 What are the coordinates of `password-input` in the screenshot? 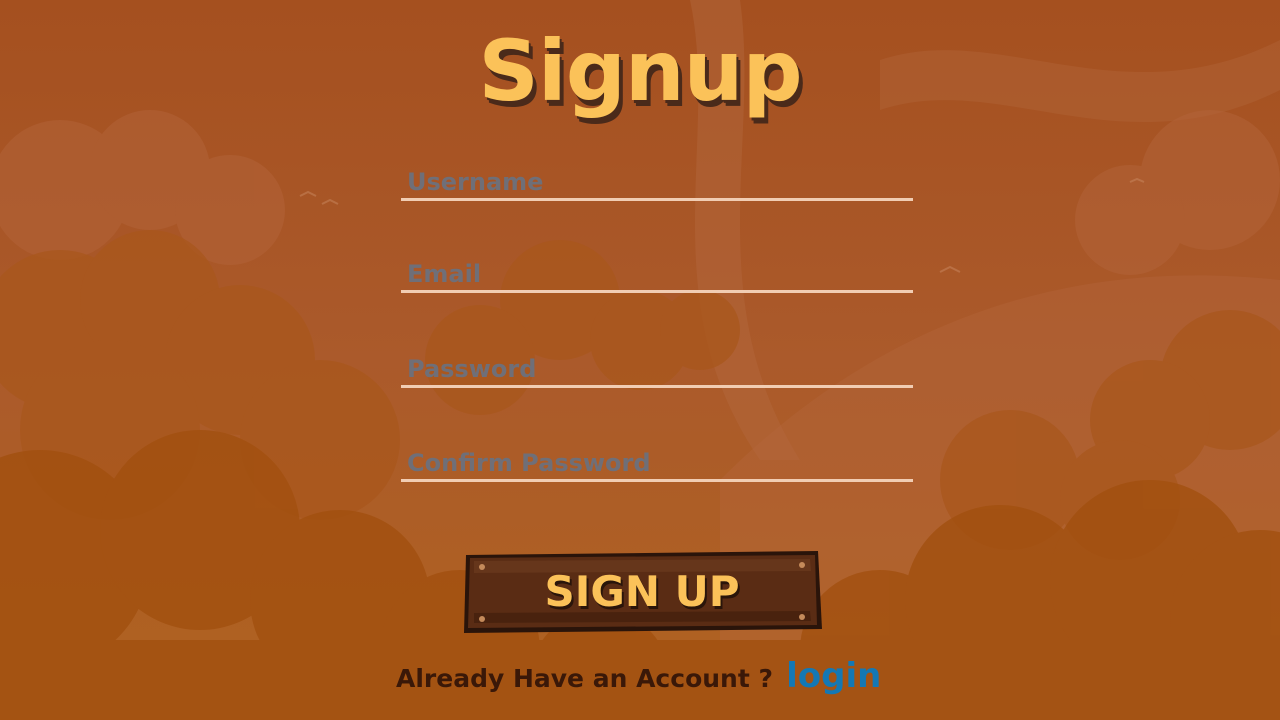 It's located at (663, 369).